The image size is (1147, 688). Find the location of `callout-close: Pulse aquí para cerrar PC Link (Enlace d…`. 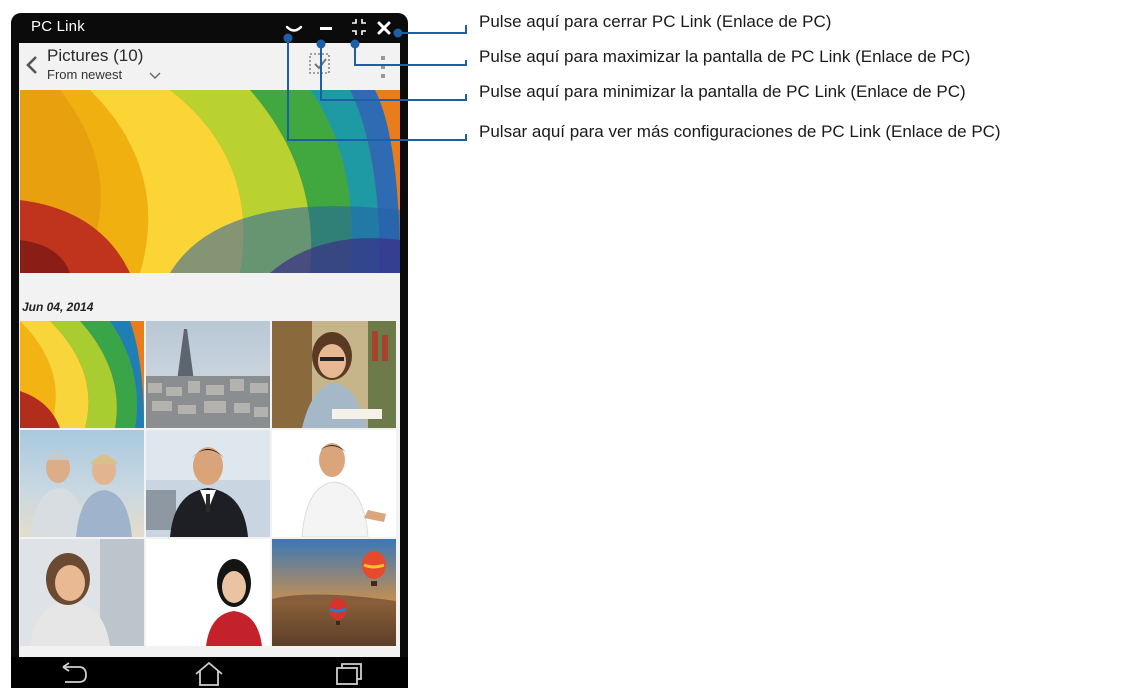

callout-close: Pulse aquí para cerrar PC Link (Enlace d… is located at coordinates (655, 21).